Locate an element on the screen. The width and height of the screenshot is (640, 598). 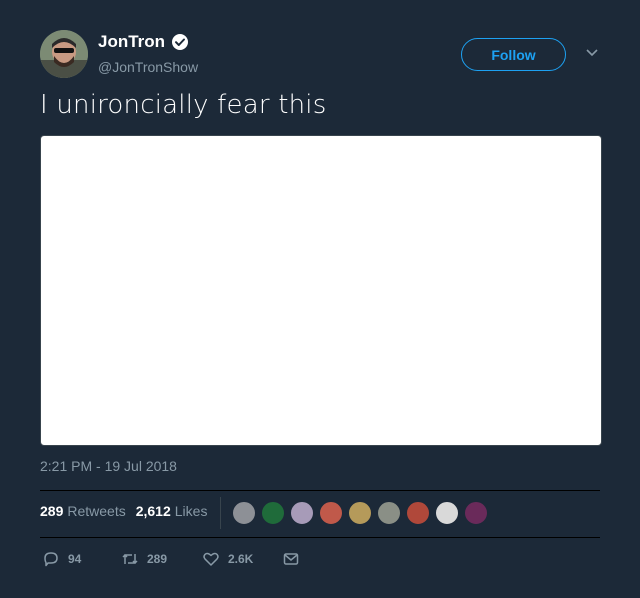
chevron-down-icon is located at coordinates (592, 53).